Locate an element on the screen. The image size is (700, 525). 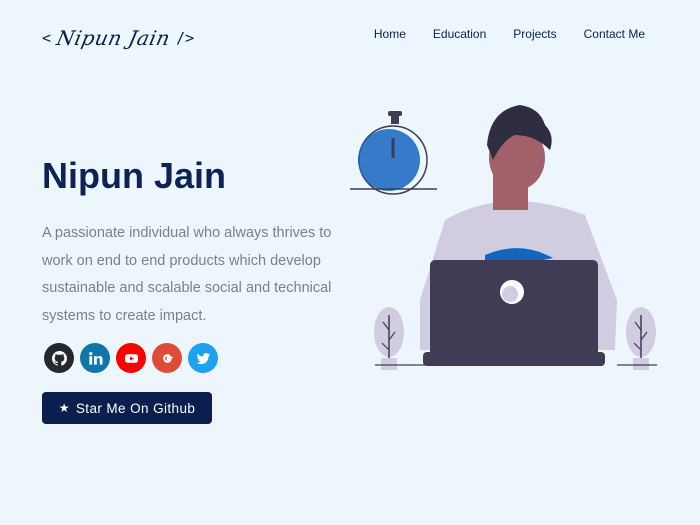
main-nav: Home Education Projects Contact Me is located at coordinates (509, 34).